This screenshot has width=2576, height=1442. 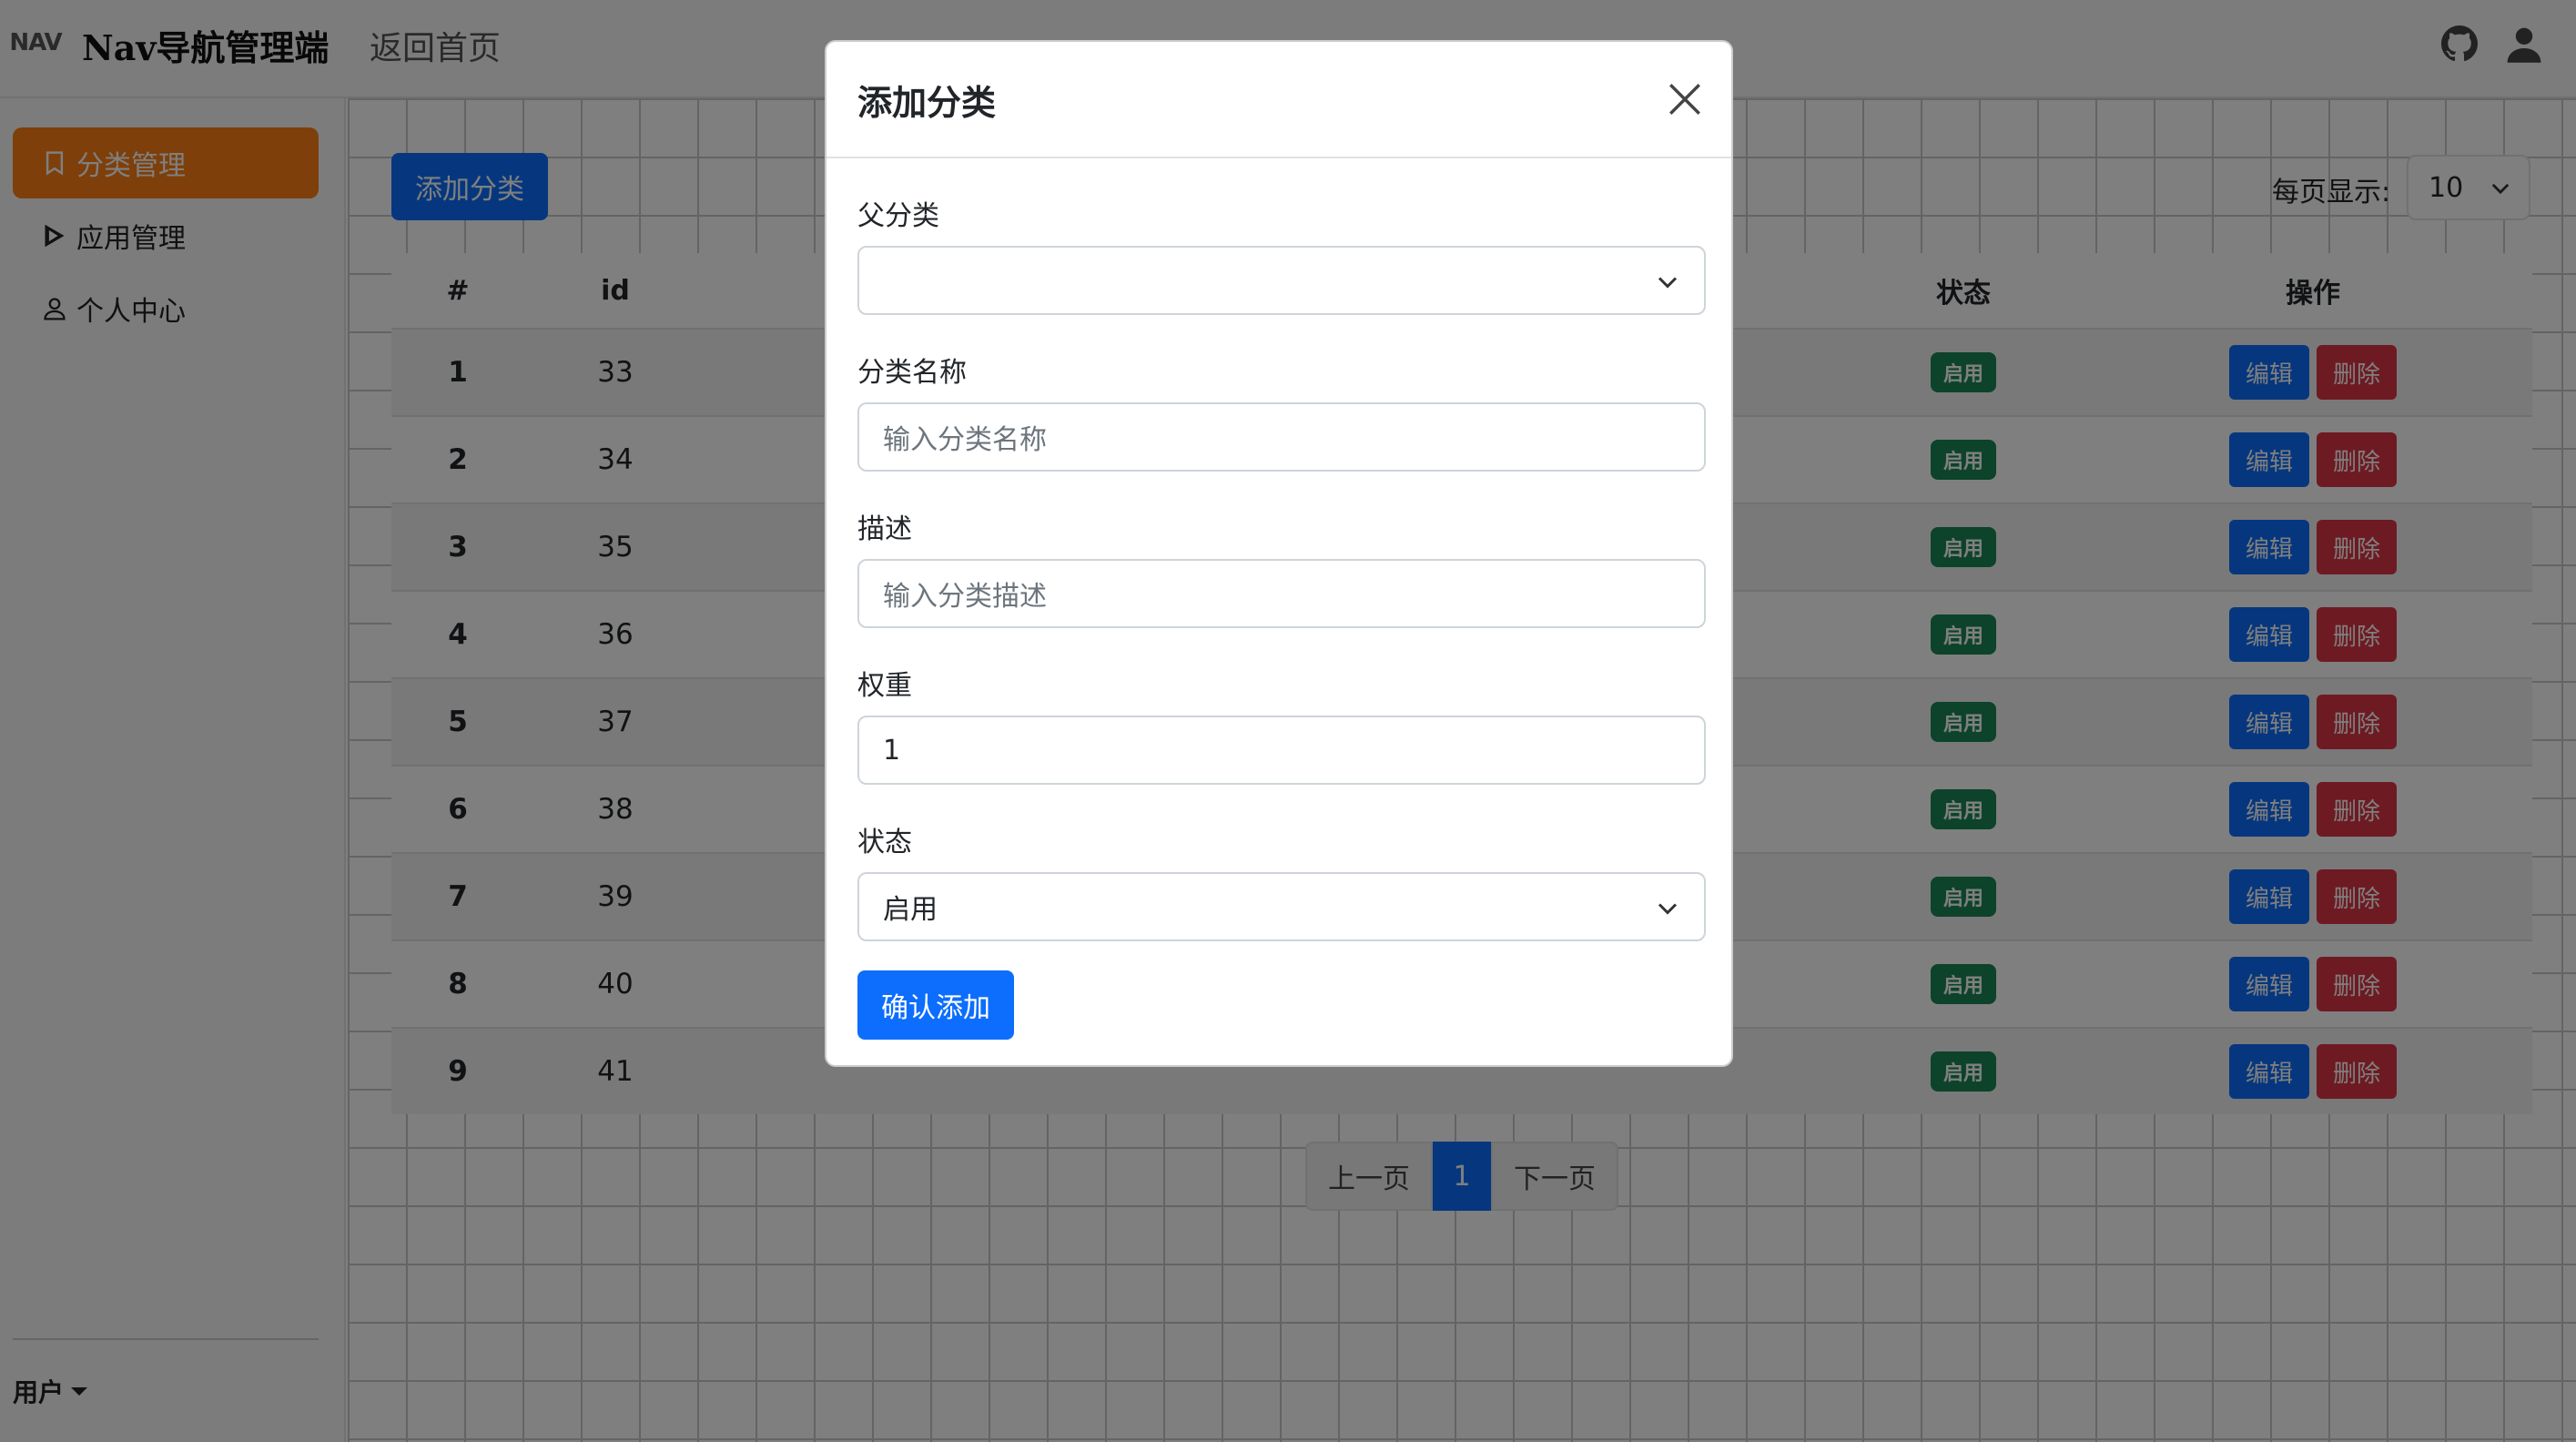 What do you see at coordinates (935, 1005) in the screenshot?
I see `confirm-add-button: 确认添加` at bounding box center [935, 1005].